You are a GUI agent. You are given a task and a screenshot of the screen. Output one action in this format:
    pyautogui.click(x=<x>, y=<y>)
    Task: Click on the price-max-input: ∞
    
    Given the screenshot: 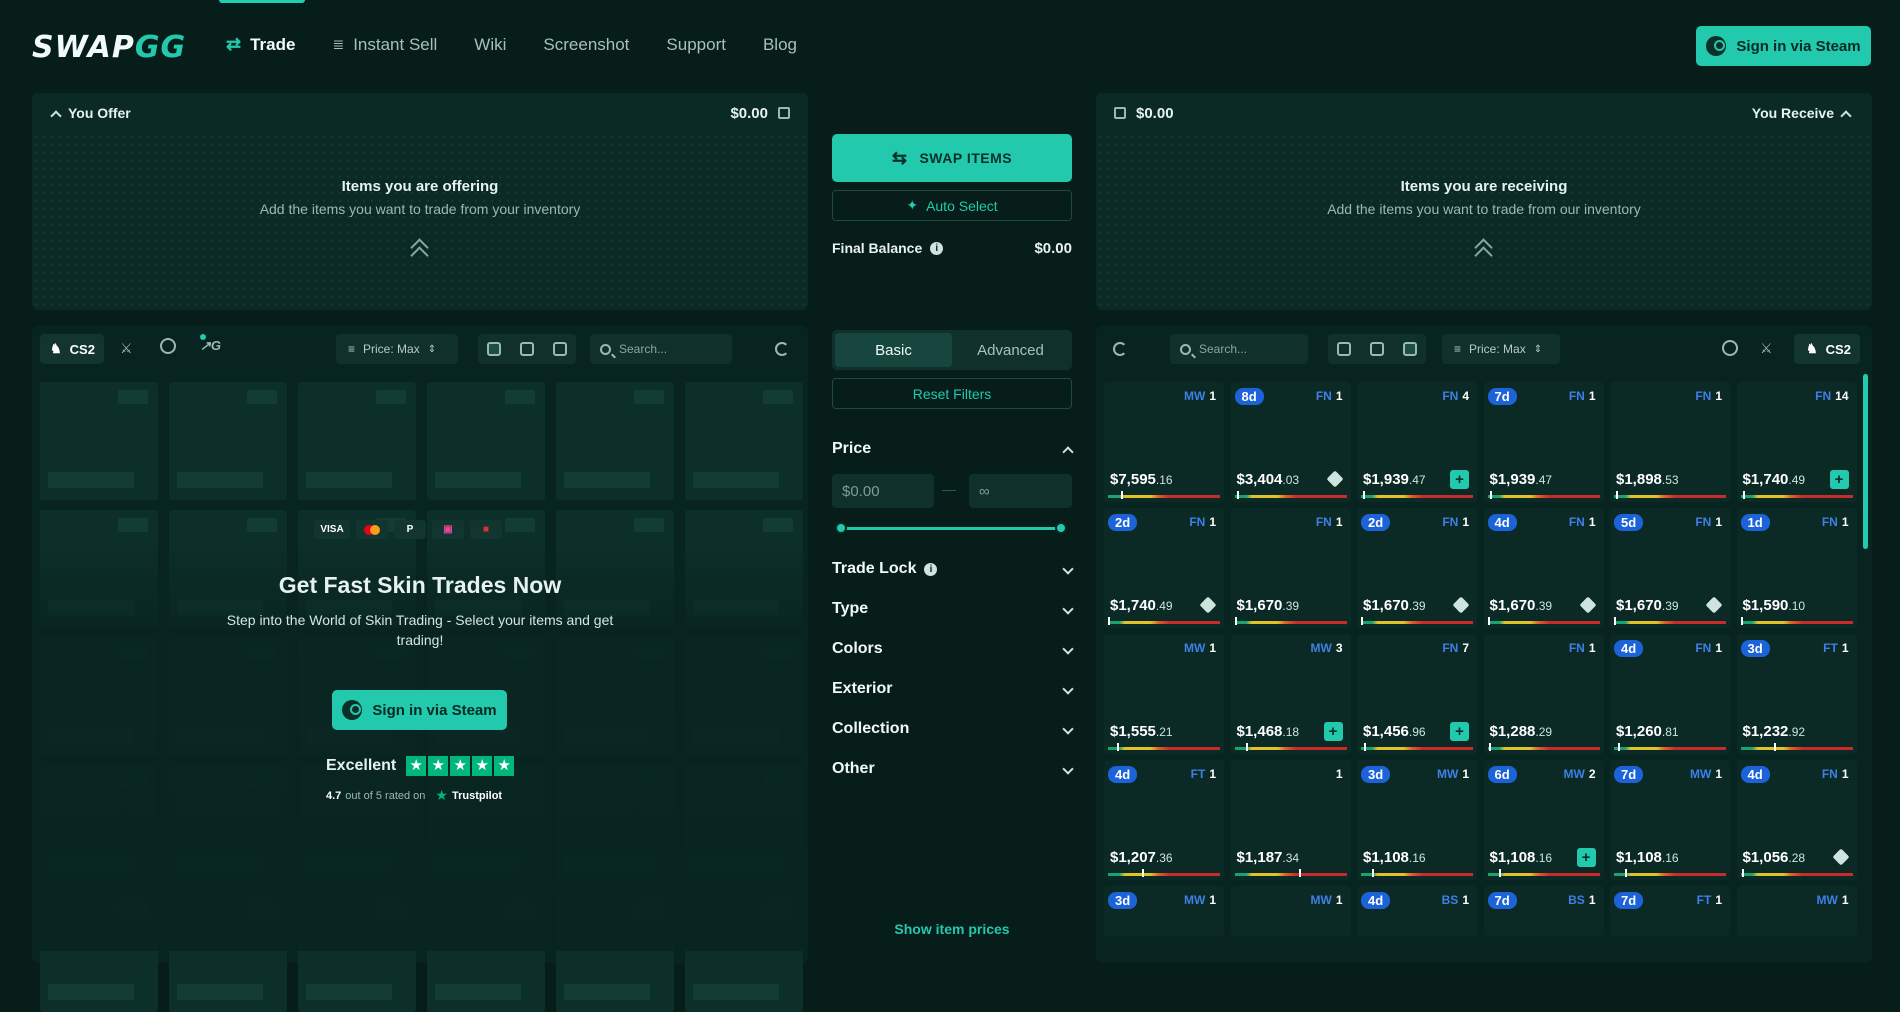 What is the action you would take?
    pyautogui.click(x=1020, y=491)
    